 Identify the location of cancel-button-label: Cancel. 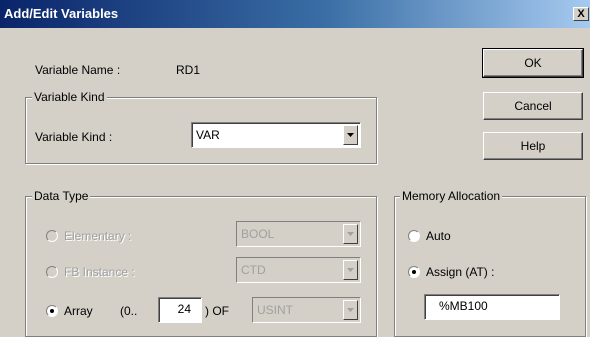
(533, 106).